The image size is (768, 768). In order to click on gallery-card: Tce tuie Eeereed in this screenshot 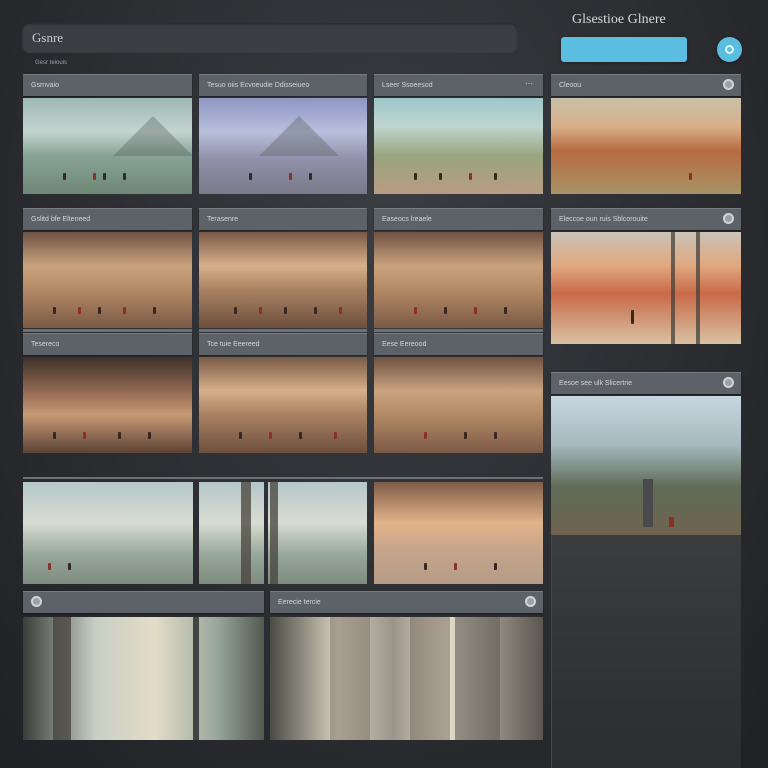, I will do `click(283, 393)`.